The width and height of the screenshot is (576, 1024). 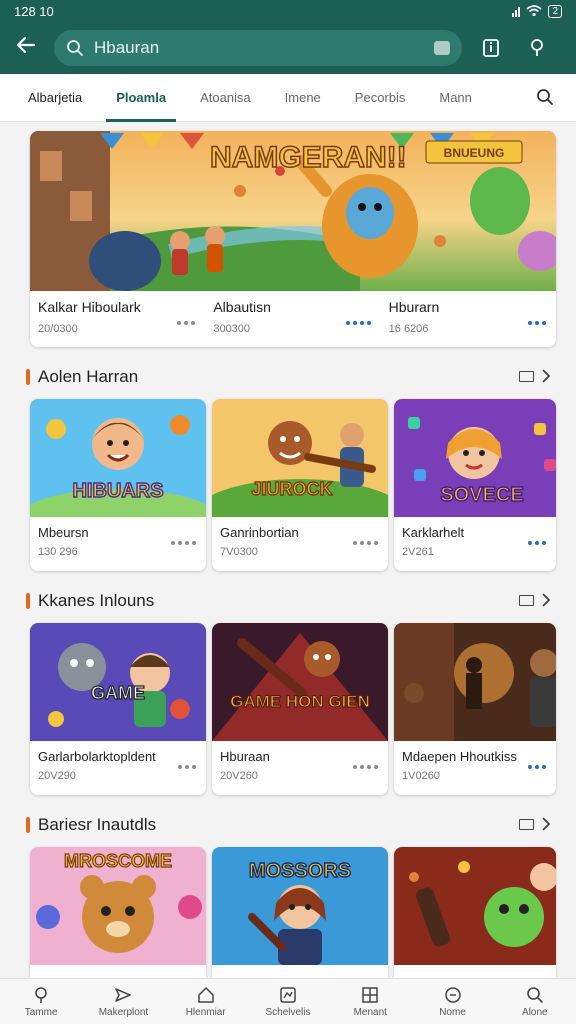 I want to click on section-title: Kkanes Inlouns, so click(x=96, y=600).